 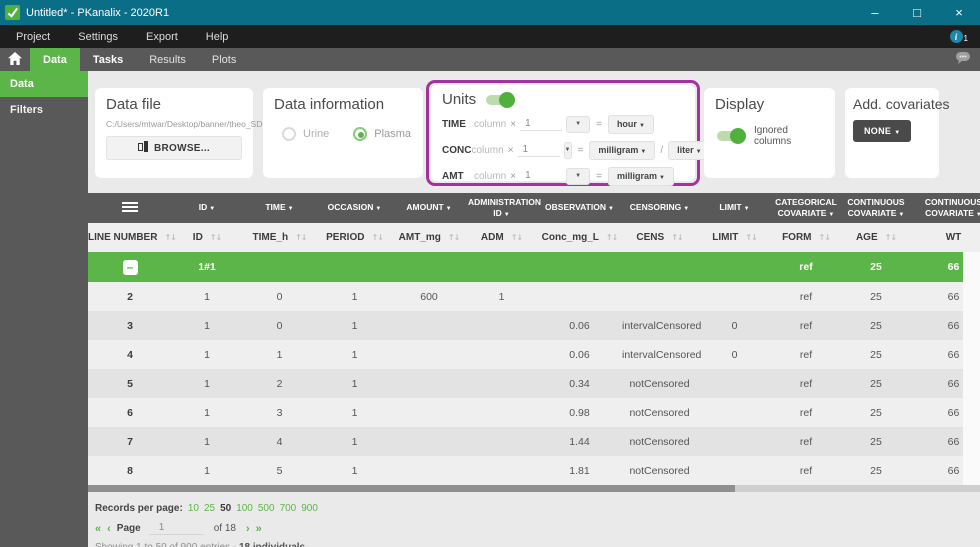 What do you see at coordinates (806, 237) in the screenshot?
I see `column-header-form: FORM ↑↓` at bounding box center [806, 237].